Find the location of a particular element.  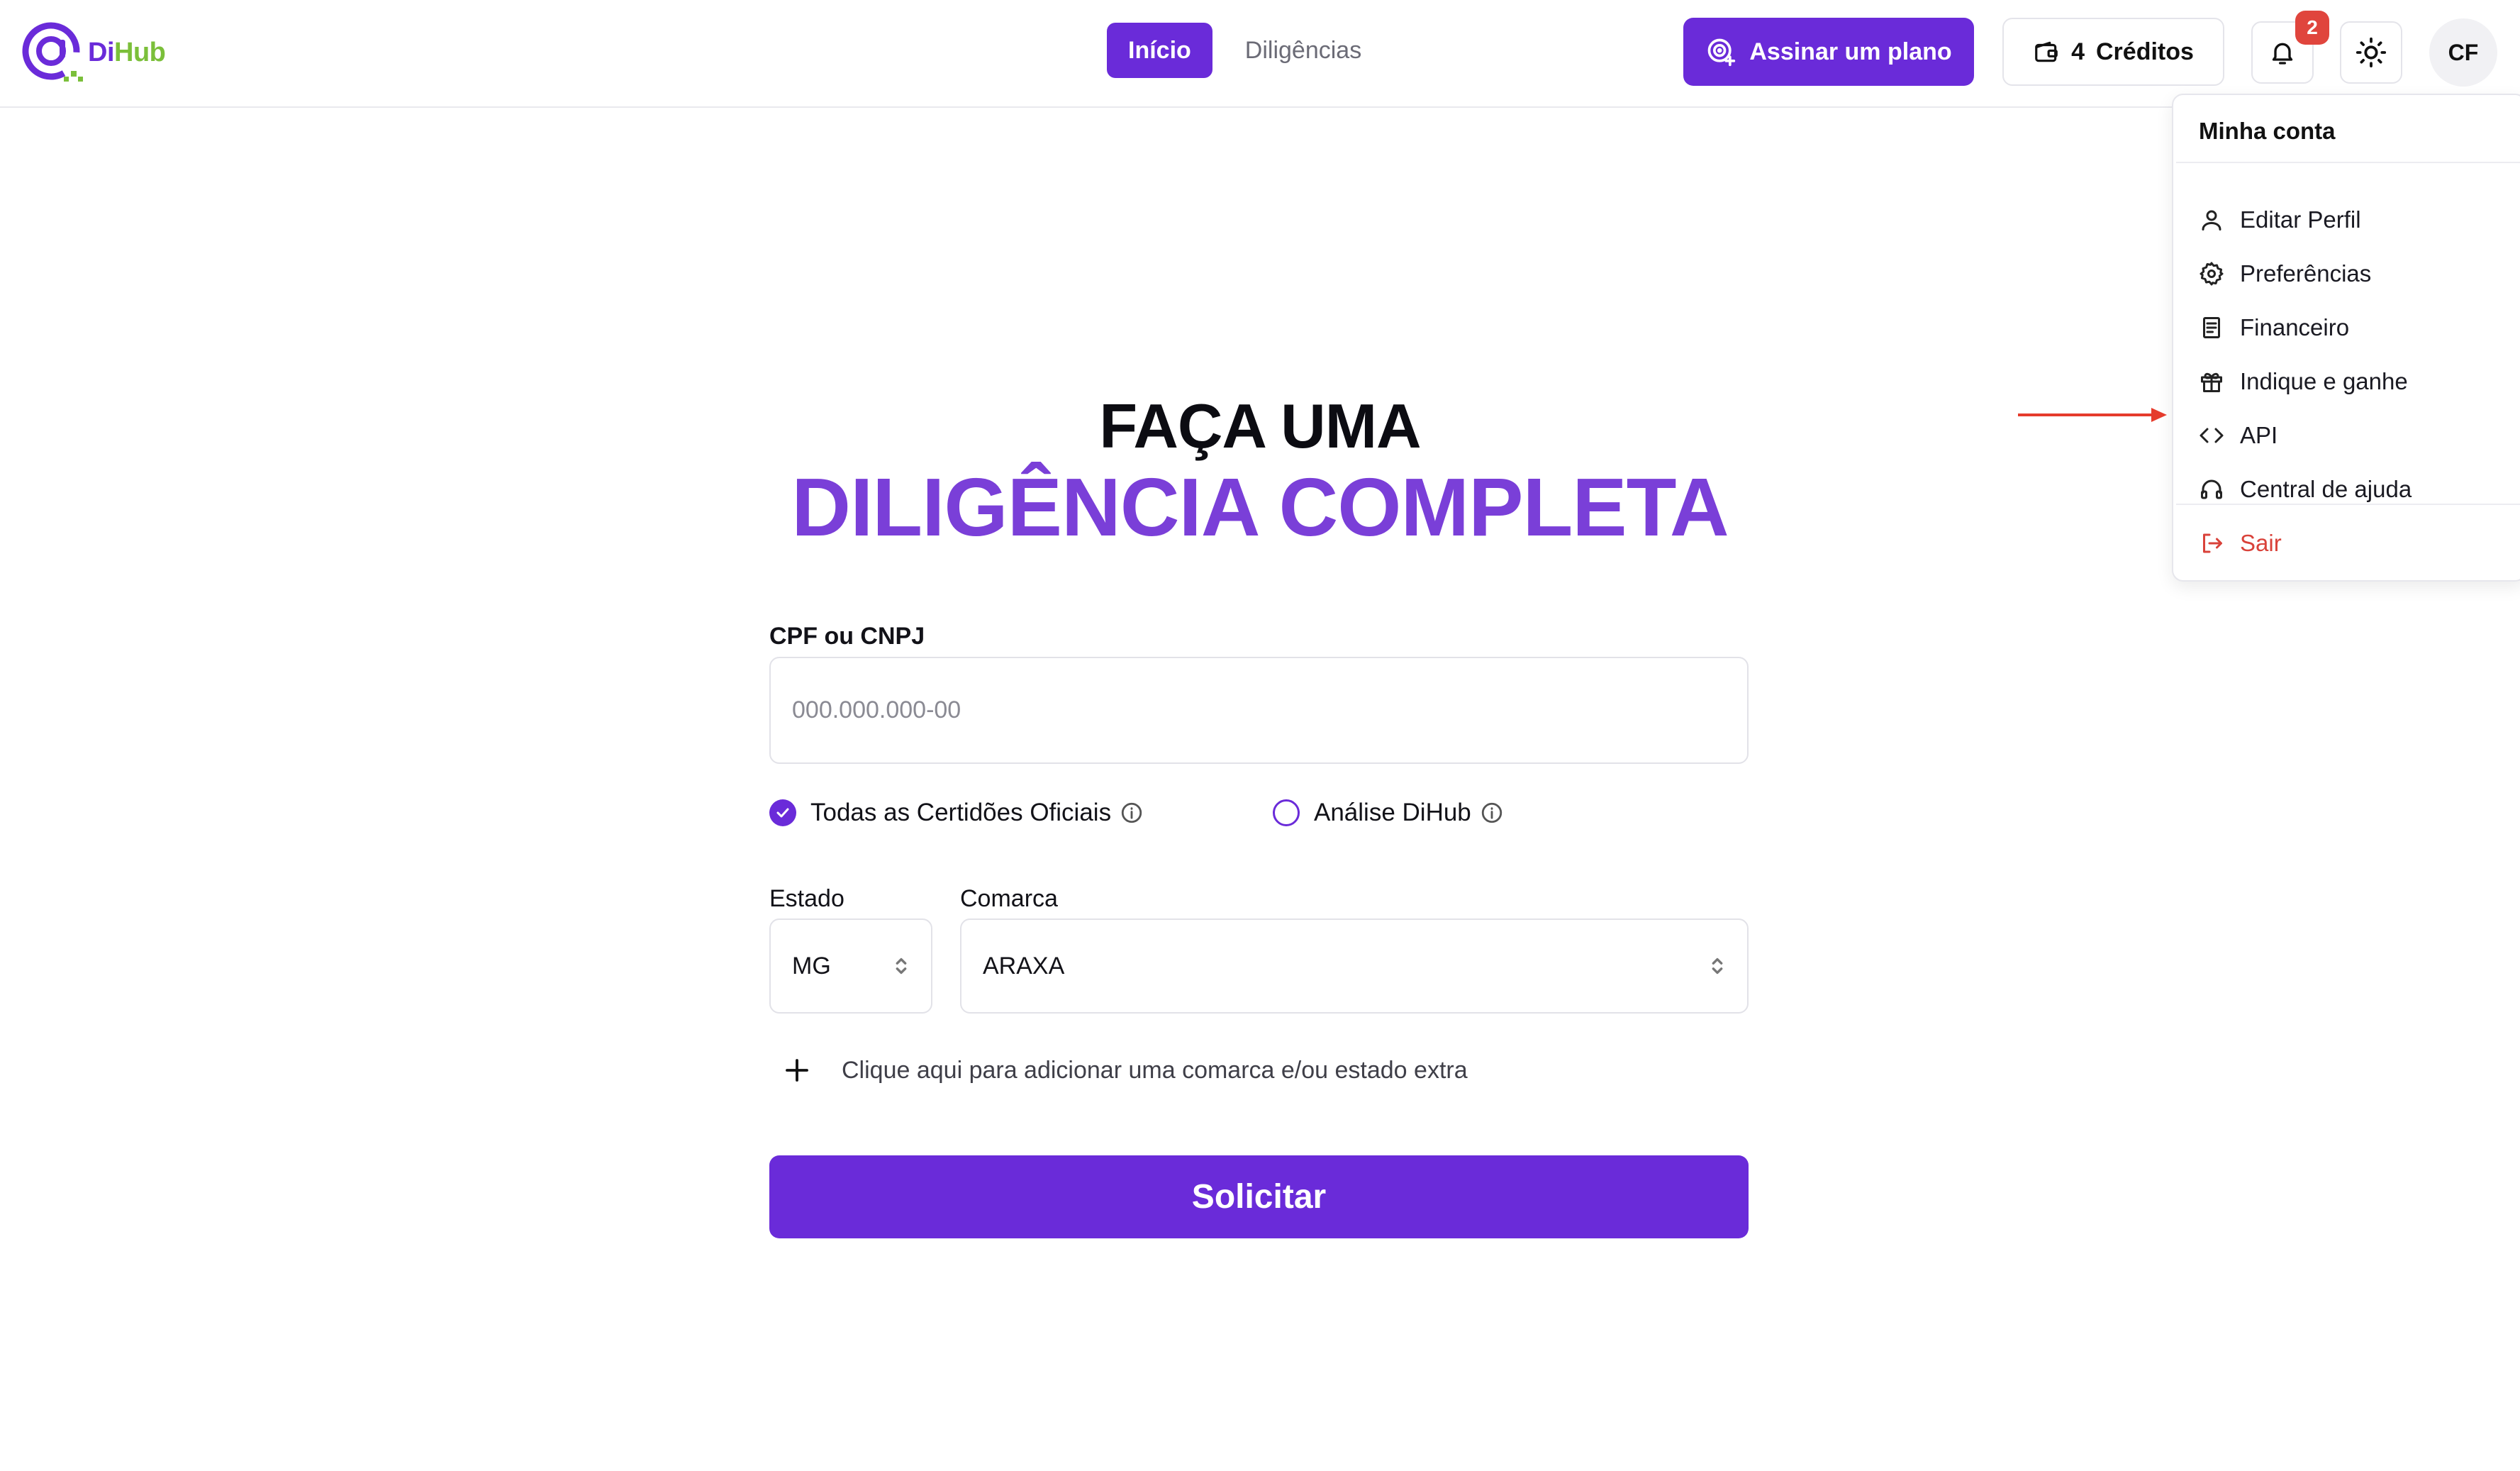

logo-wordmark: DiHub is located at coordinates (127, 52).